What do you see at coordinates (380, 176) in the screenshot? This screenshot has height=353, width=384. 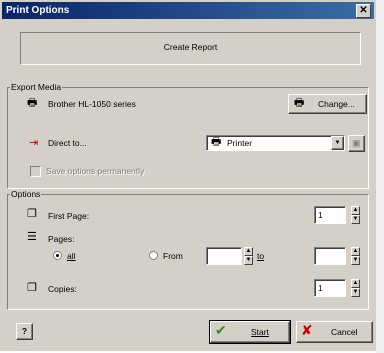 I see `background-strip` at bounding box center [380, 176].